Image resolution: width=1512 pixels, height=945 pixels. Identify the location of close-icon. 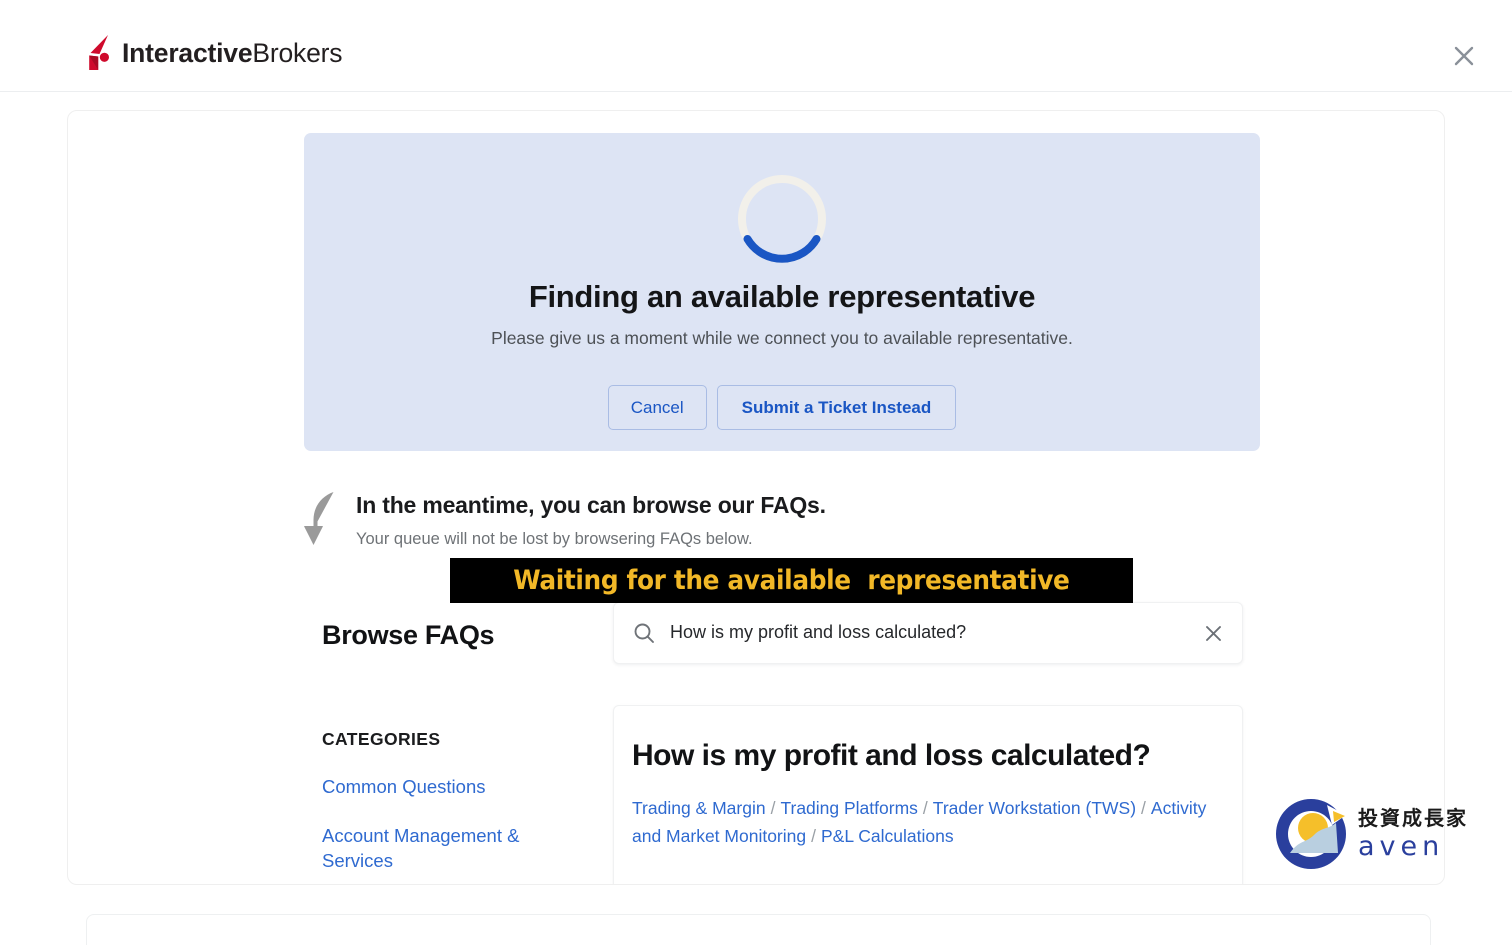
(1464, 56).